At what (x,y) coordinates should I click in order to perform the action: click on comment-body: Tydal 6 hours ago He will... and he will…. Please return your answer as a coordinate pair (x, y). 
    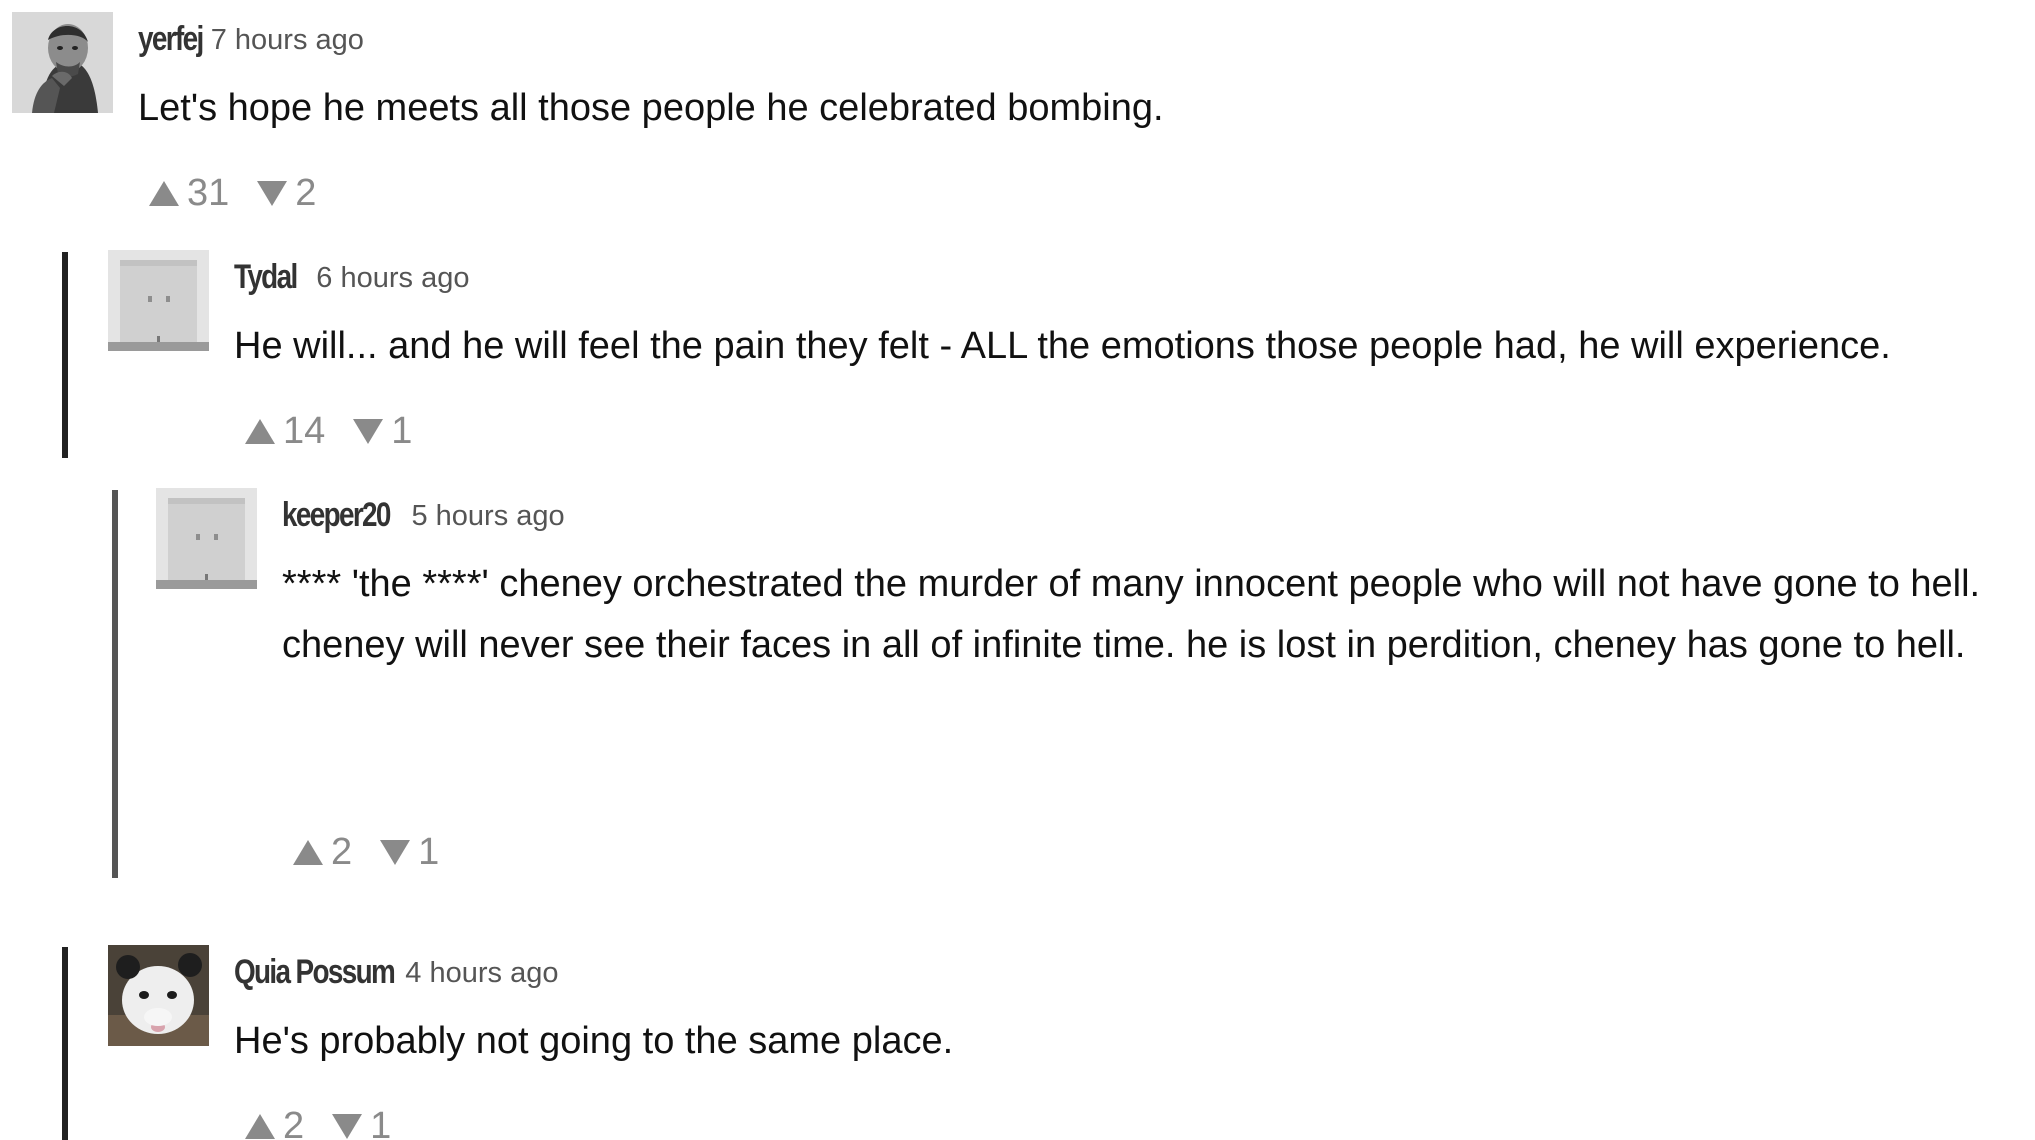
    Looking at the image, I should click on (1121, 313).